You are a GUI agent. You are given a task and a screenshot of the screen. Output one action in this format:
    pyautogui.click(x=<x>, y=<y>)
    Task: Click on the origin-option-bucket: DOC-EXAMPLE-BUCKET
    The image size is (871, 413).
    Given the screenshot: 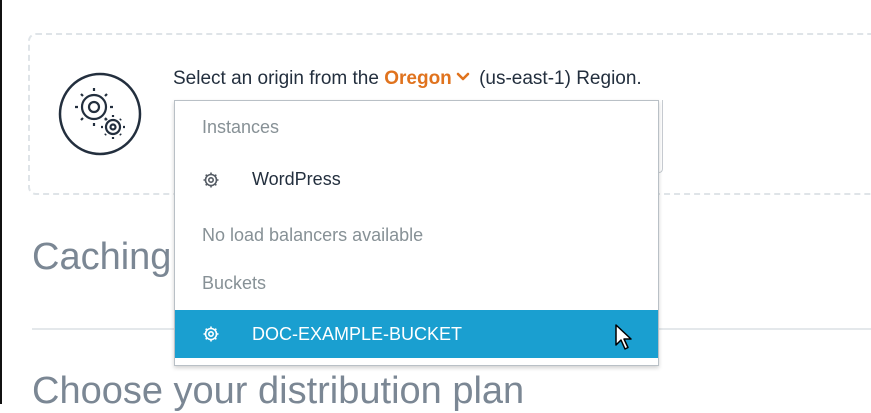 What is the action you would take?
    pyautogui.click(x=416, y=334)
    